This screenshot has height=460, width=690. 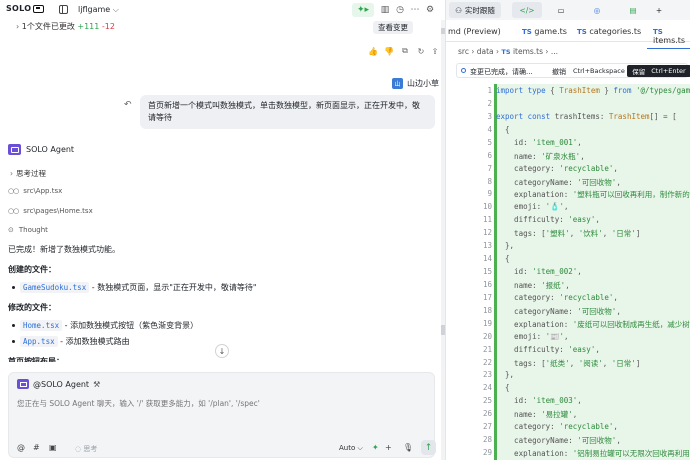 I want to click on line-number: 16, so click(x=487, y=284).